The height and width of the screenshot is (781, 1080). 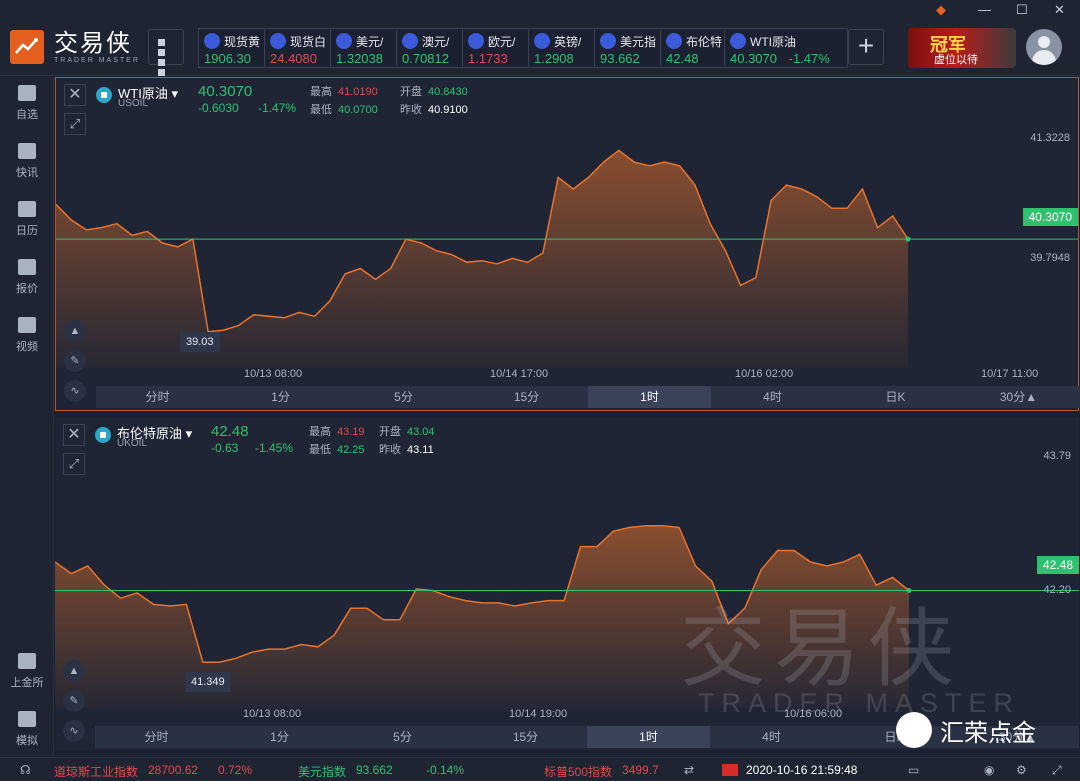 I want to click on gold-icon, so click(x=212, y=41).